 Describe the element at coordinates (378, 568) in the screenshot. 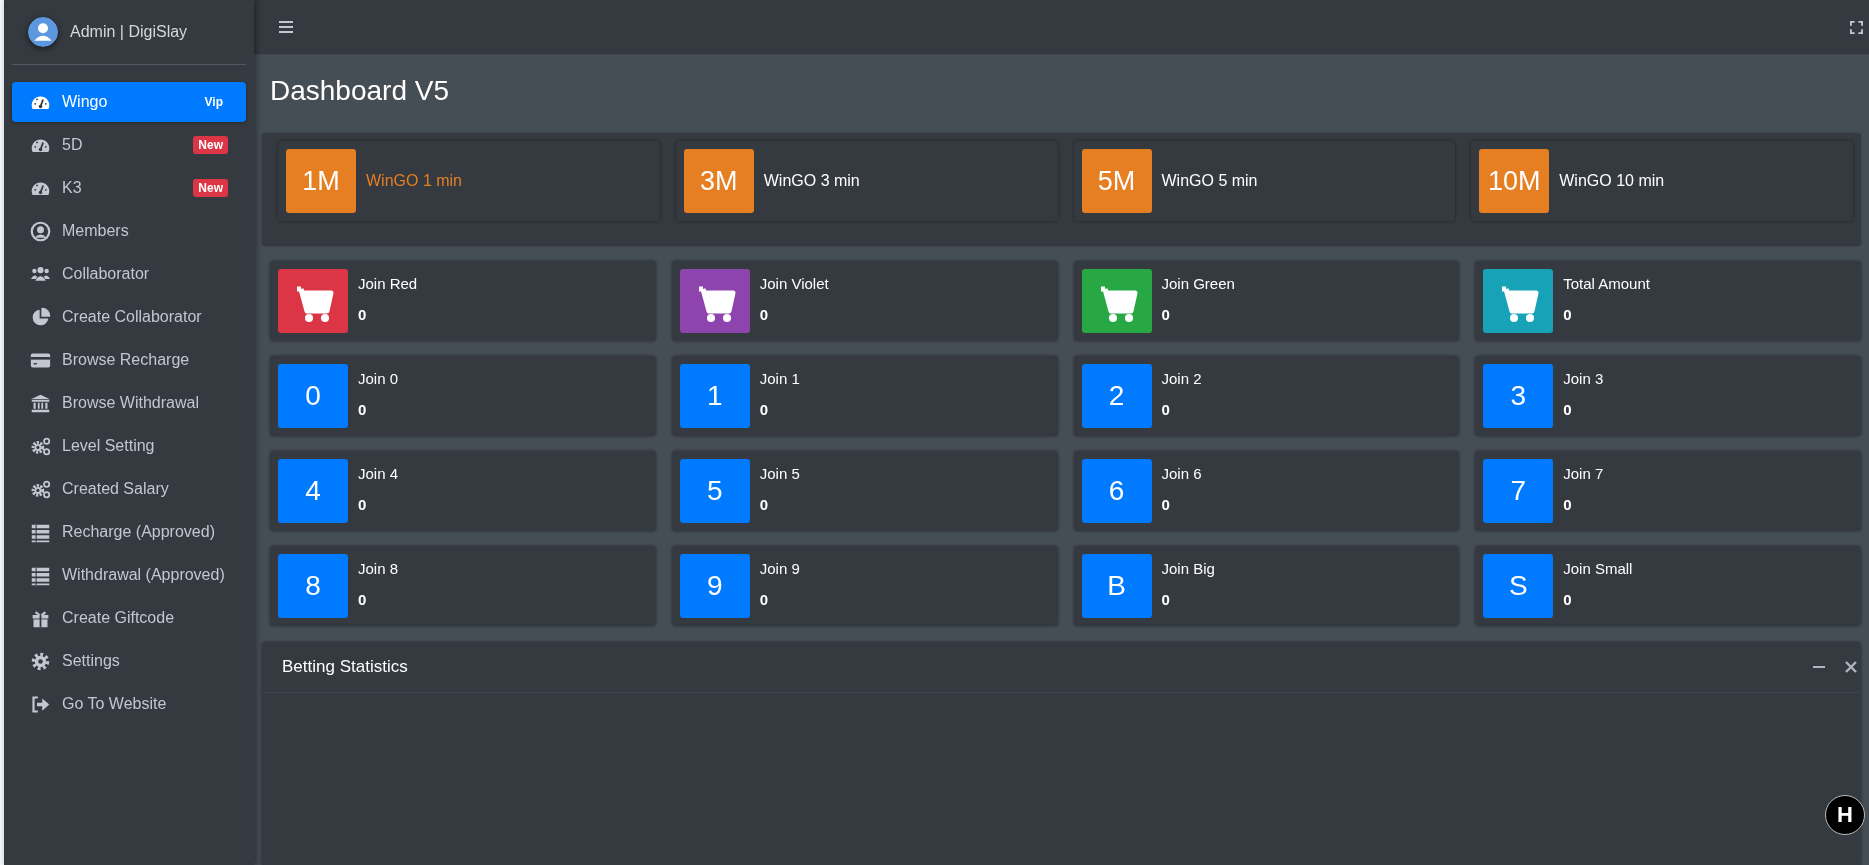

I see `card-label: Join 8` at that location.